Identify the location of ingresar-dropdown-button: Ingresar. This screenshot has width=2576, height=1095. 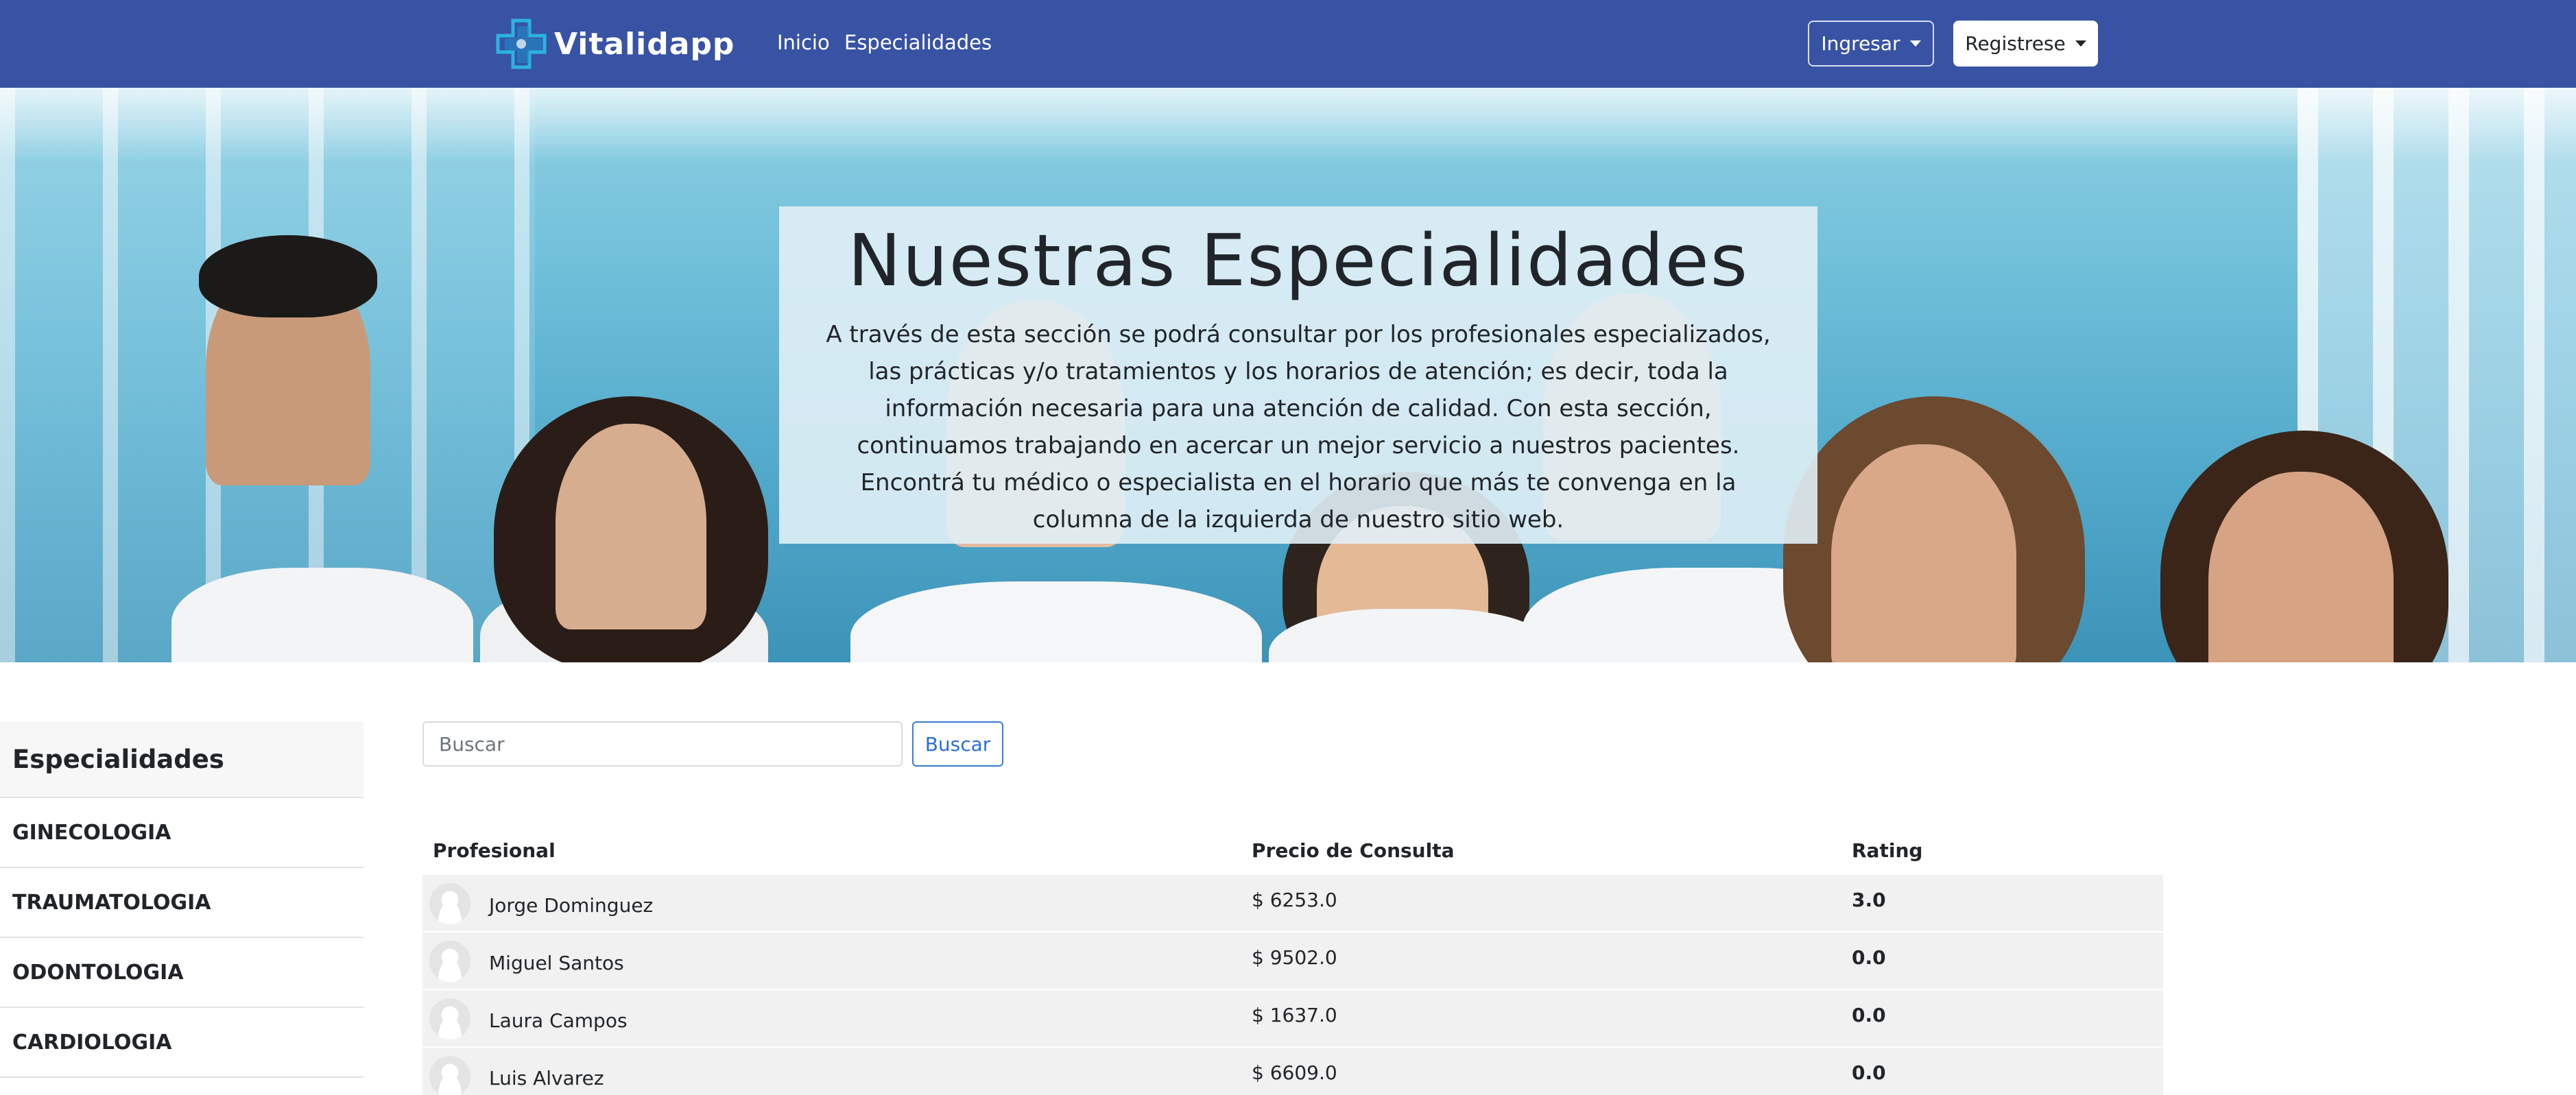
(1871, 44).